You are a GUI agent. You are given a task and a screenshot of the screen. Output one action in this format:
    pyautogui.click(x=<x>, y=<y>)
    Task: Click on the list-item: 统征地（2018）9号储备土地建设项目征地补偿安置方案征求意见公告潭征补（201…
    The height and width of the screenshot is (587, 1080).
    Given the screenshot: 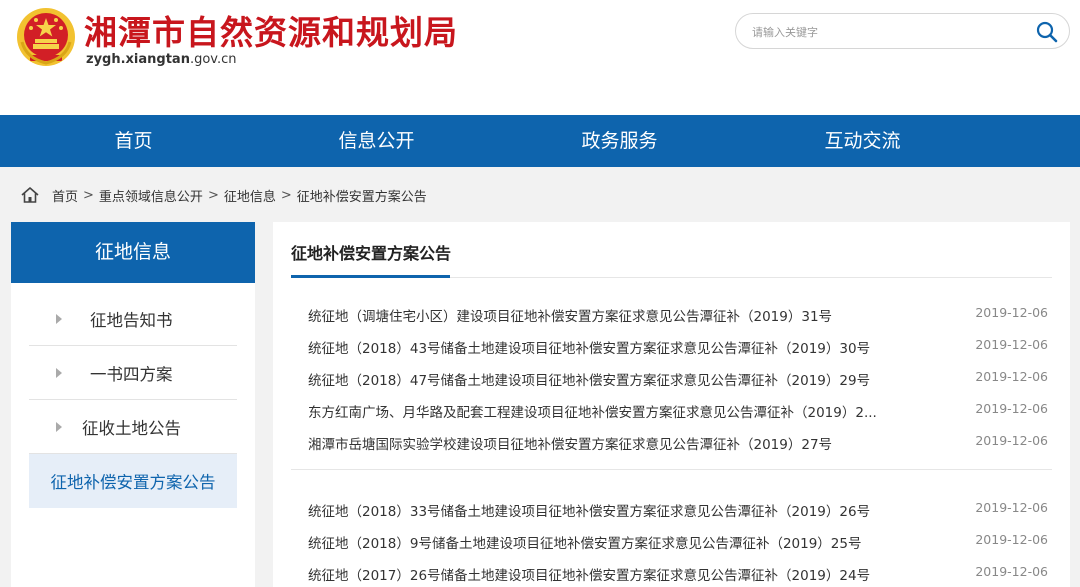 What is the action you would take?
    pyautogui.click(x=678, y=542)
    